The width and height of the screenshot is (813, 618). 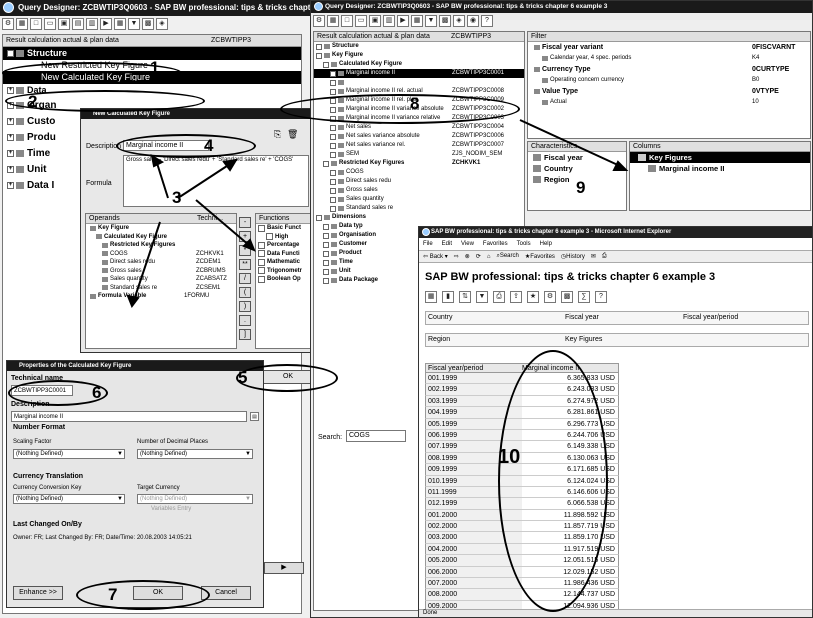 I want to click on bookmark-icon: ★, so click(x=533, y=297).